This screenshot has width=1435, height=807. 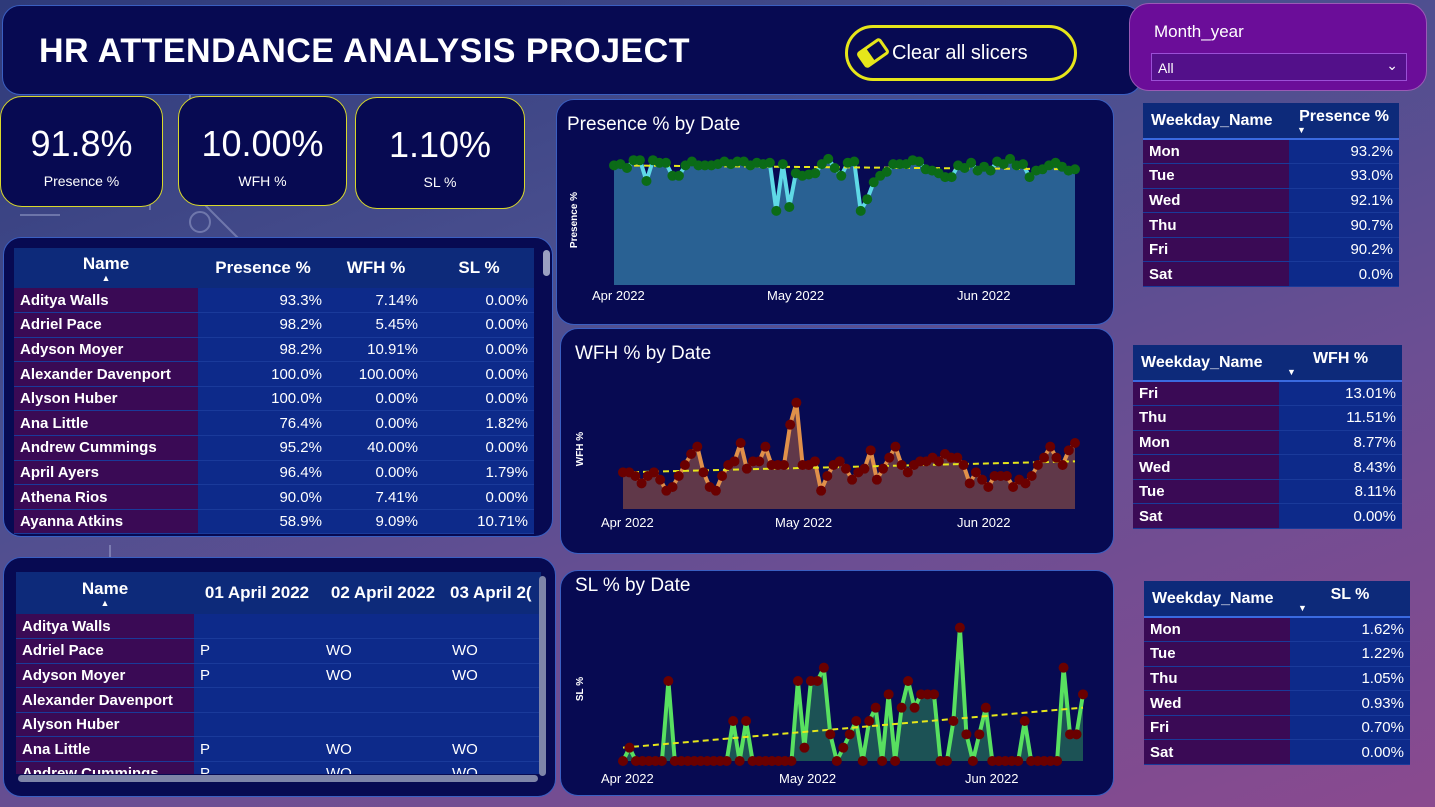 I want to click on table-row: Alexander Davenport, so click(x=278, y=700).